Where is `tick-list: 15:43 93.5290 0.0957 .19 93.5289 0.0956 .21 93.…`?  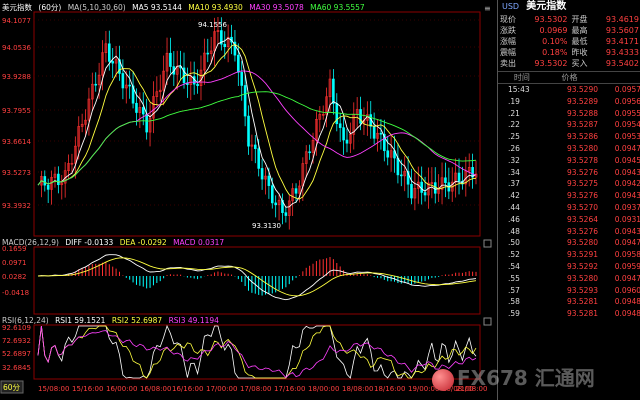 tick-list: 15:43 93.5290 0.0957 .19 93.5289 0.0956 .21 93.… is located at coordinates (569, 202).